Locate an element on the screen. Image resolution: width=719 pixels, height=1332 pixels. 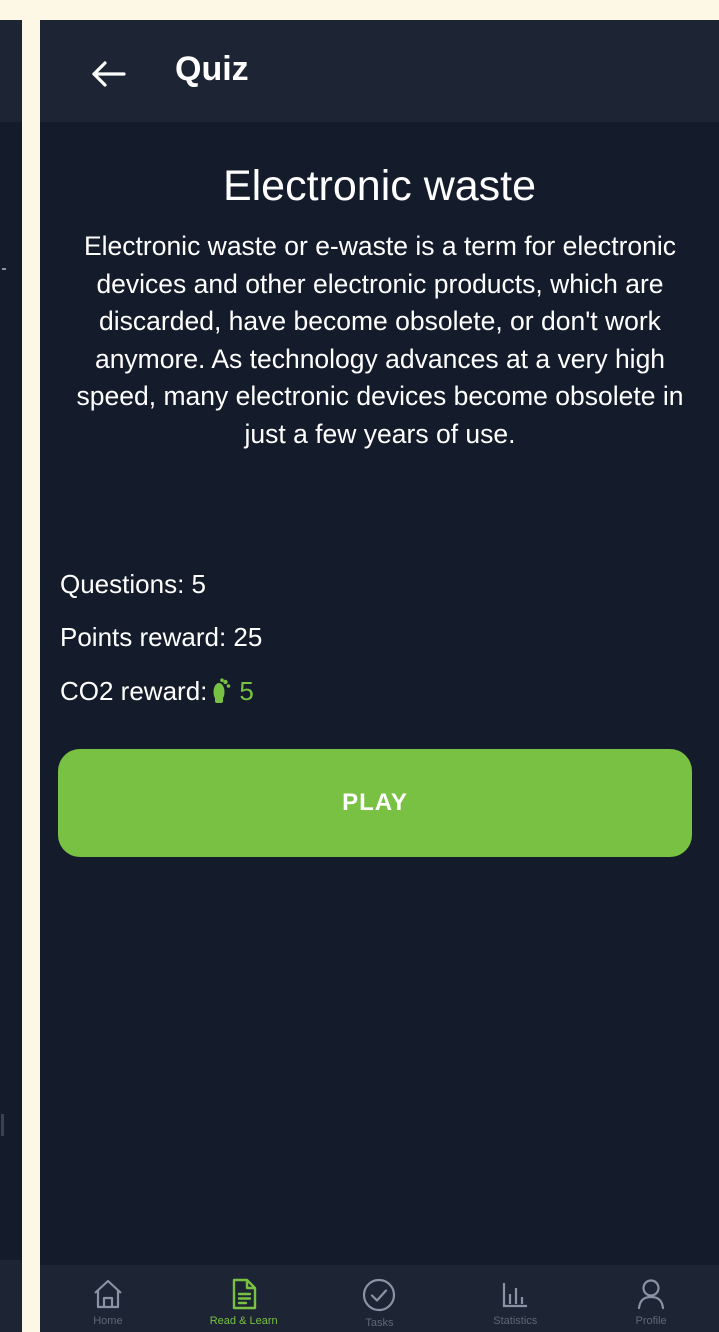
background-screen-panel is located at coordinates (11, 676).